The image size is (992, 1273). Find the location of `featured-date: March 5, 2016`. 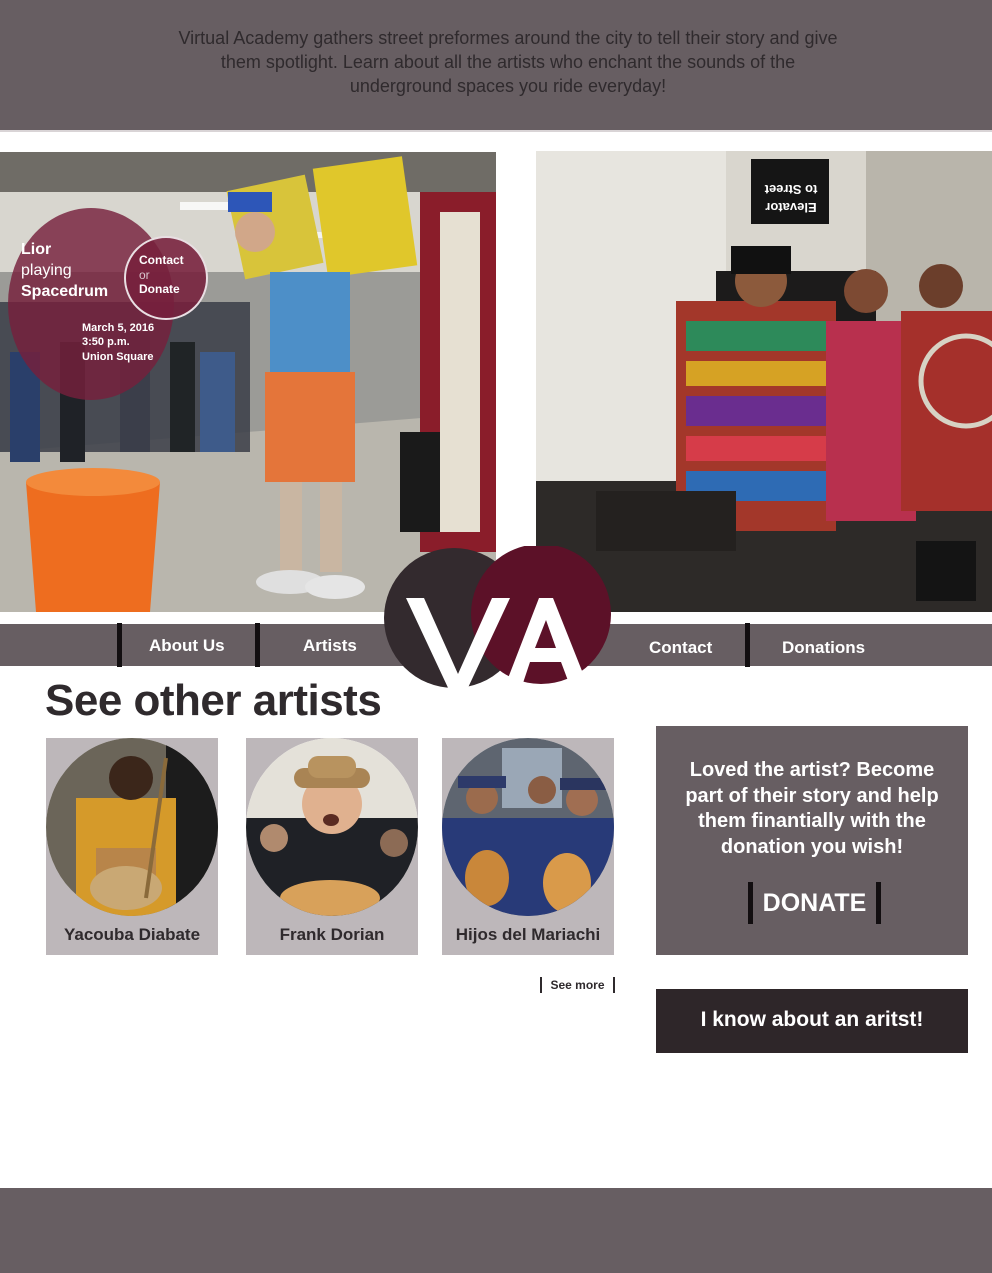

featured-date: March 5, 2016 is located at coordinates (118, 328).